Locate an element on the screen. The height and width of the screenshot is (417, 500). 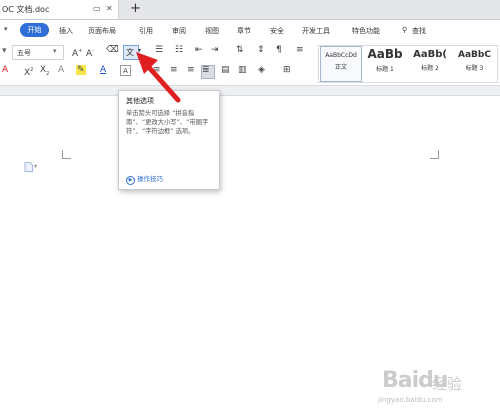
decrease-indent-icon: ⇤ is located at coordinates (199, 50).